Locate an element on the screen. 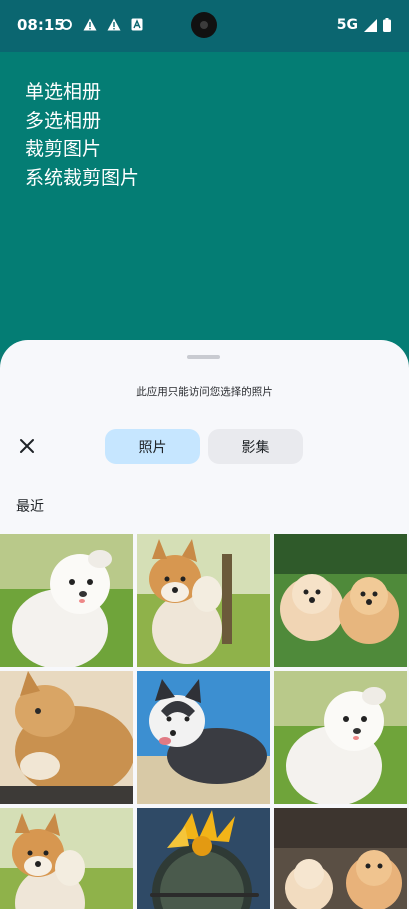 The width and height of the screenshot is (409, 909). notification-icons is located at coordinates (101, 24).